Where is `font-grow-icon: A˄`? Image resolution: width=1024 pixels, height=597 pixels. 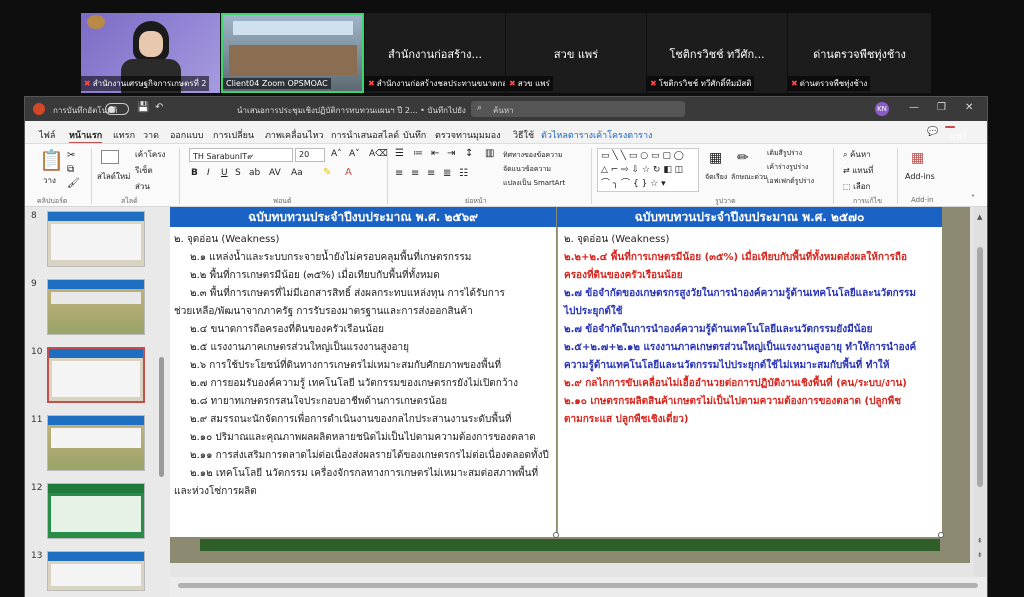
font-grow-icon: A˄ is located at coordinates (336, 154).